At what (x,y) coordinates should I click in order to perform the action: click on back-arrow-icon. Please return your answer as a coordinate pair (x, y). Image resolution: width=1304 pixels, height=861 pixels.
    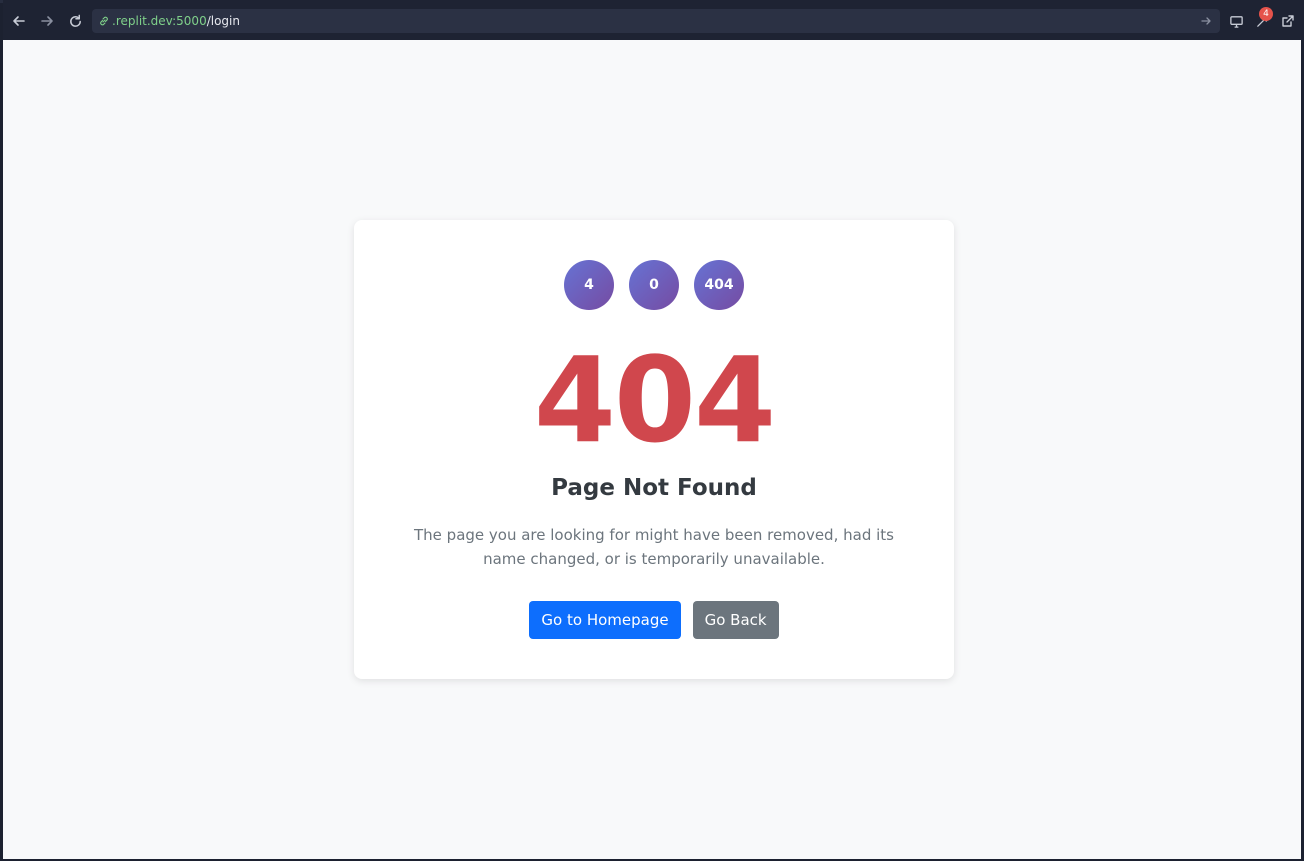
    Looking at the image, I should click on (19, 21).